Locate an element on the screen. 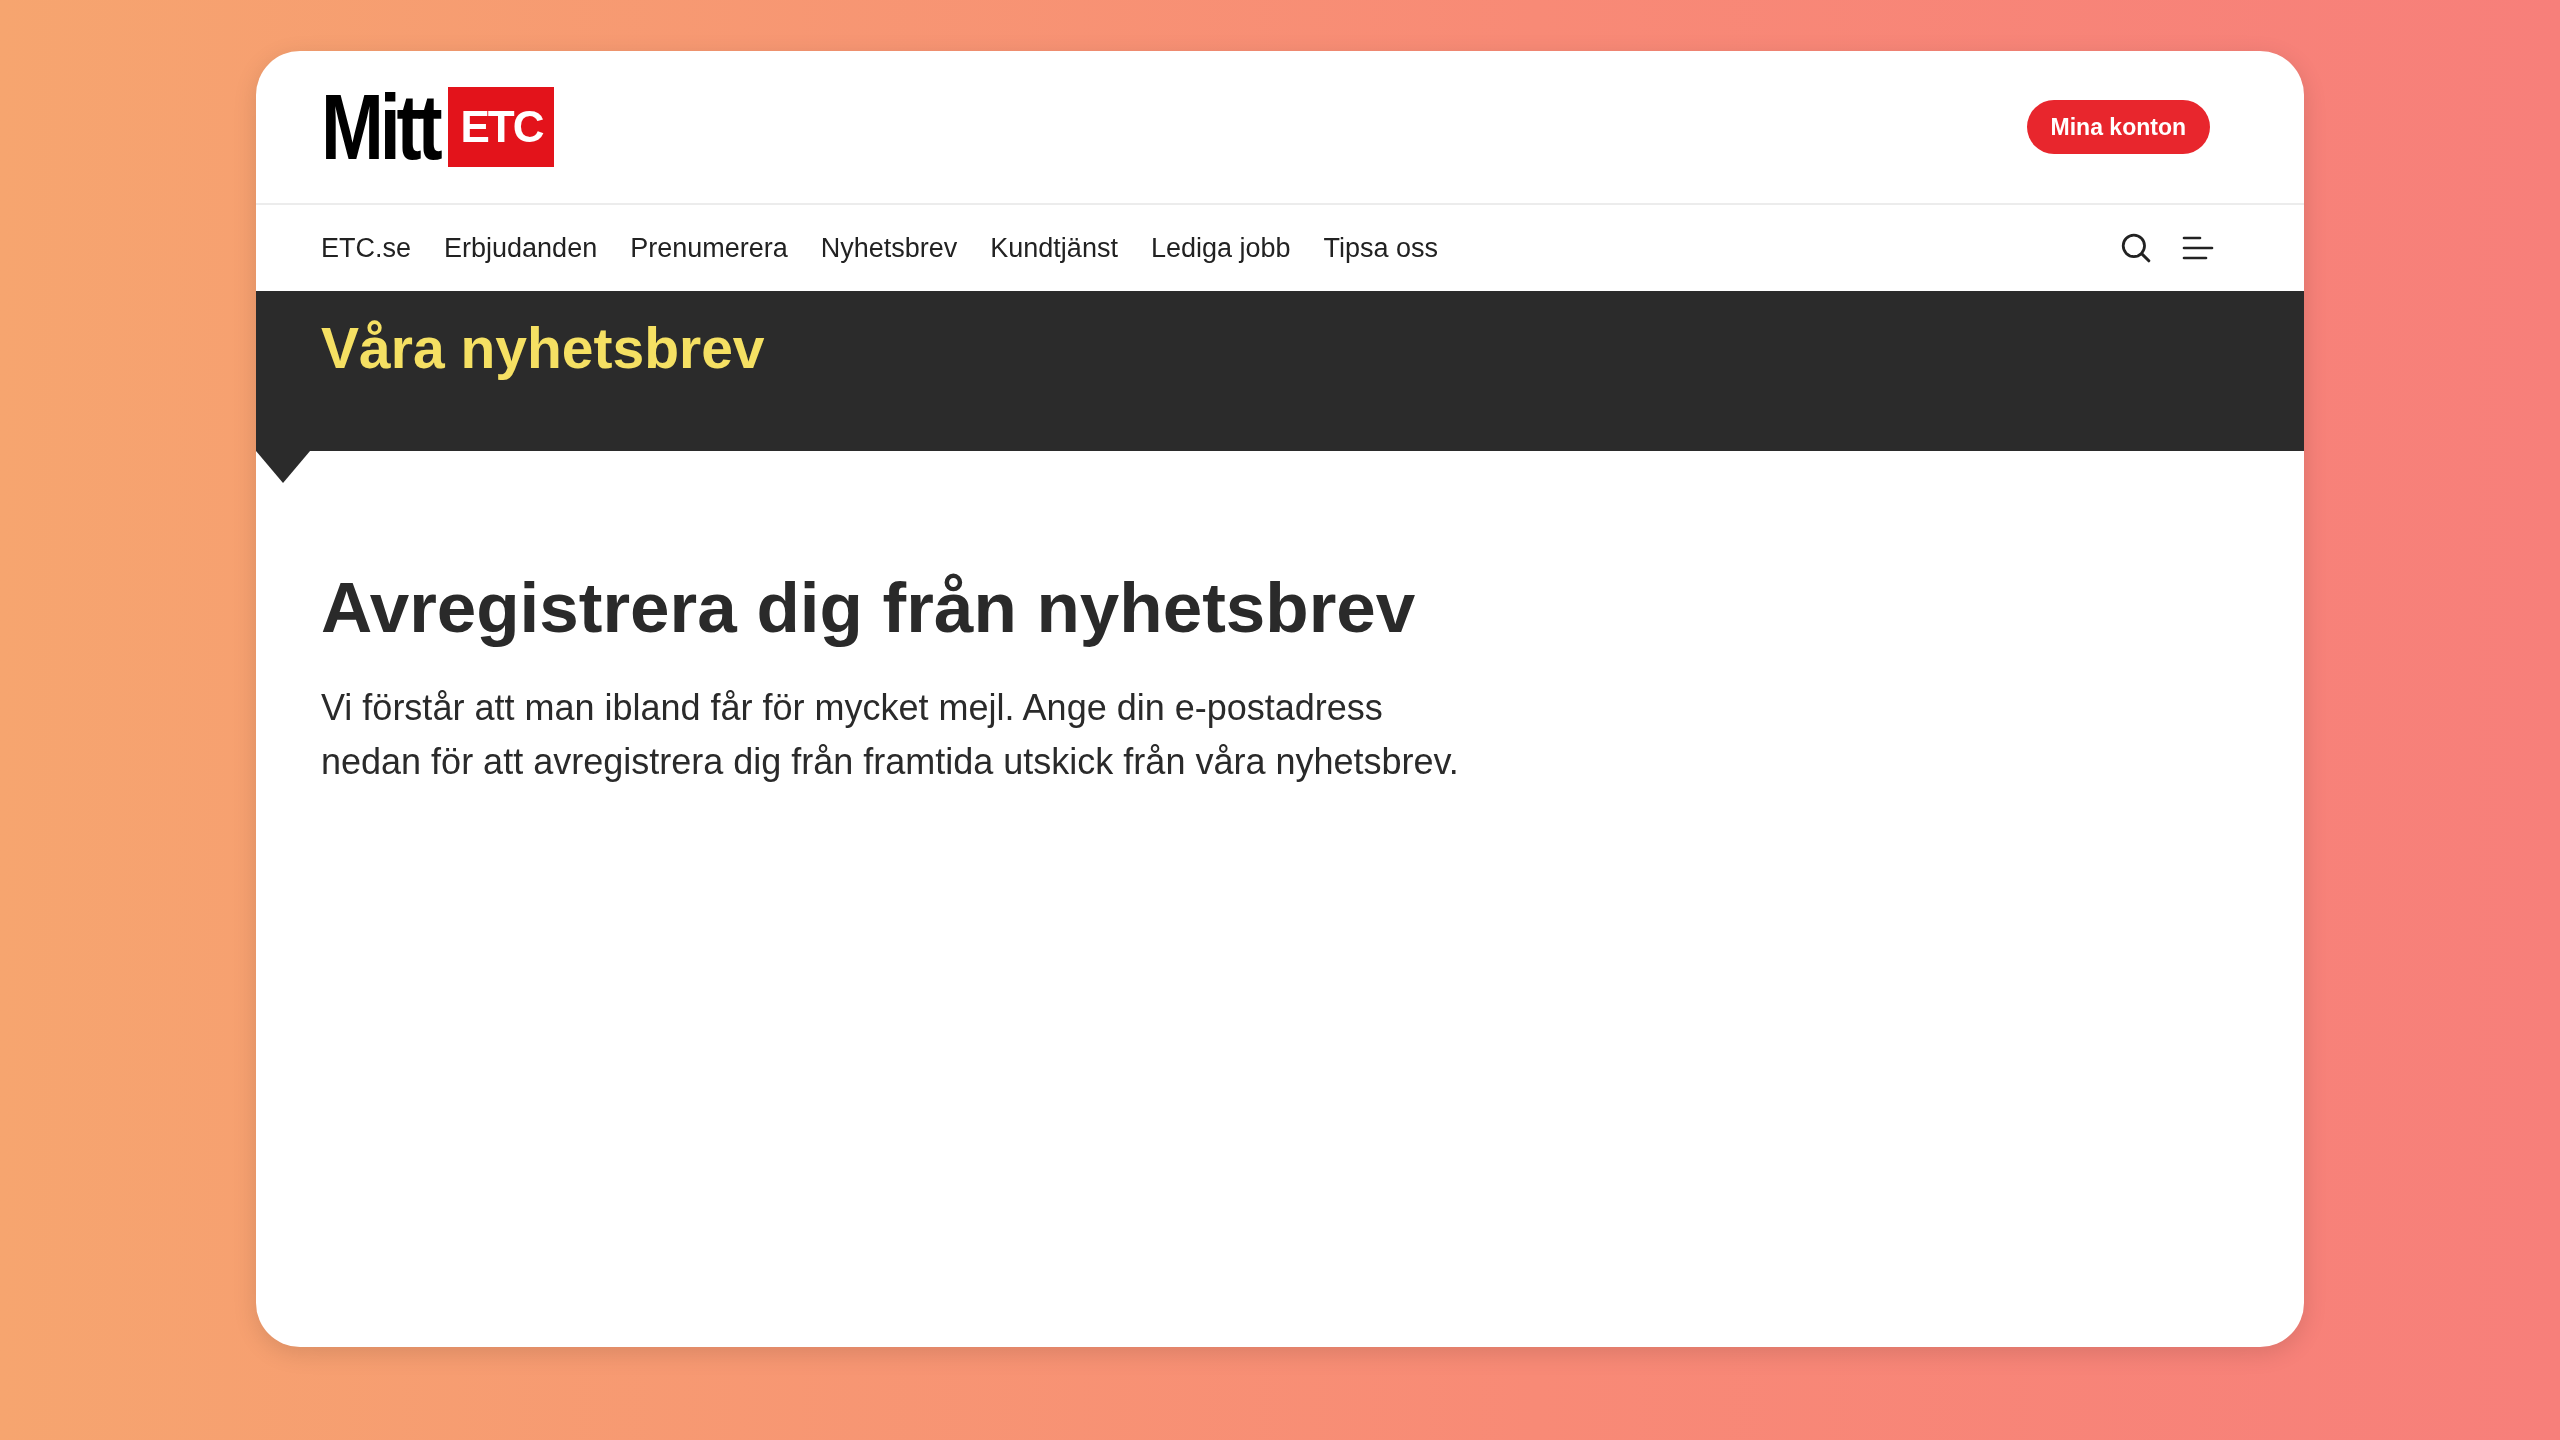  account-button: Mina konton is located at coordinates (2118, 127).